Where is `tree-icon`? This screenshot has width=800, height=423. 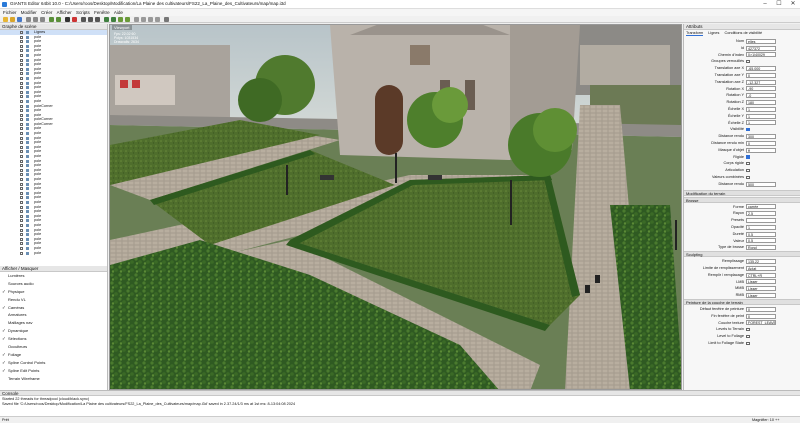
tree-icon is located at coordinates (127, 19).